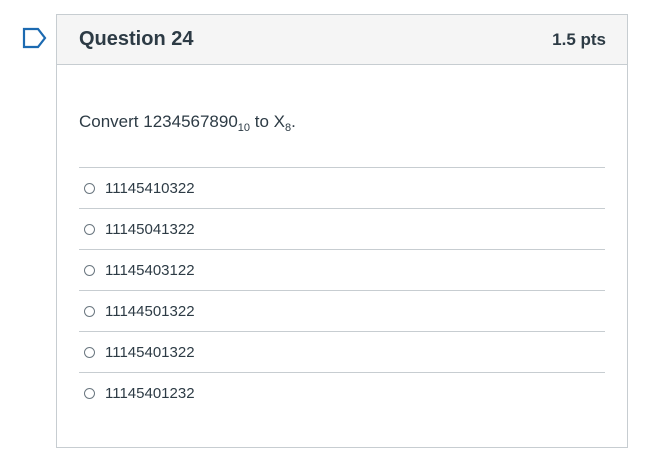 The image size is (655, 459). What do you see at coordinates (342, 311) in the screenshot?
I see `answer-option: 11144501322` at bounding box center [342, 311].